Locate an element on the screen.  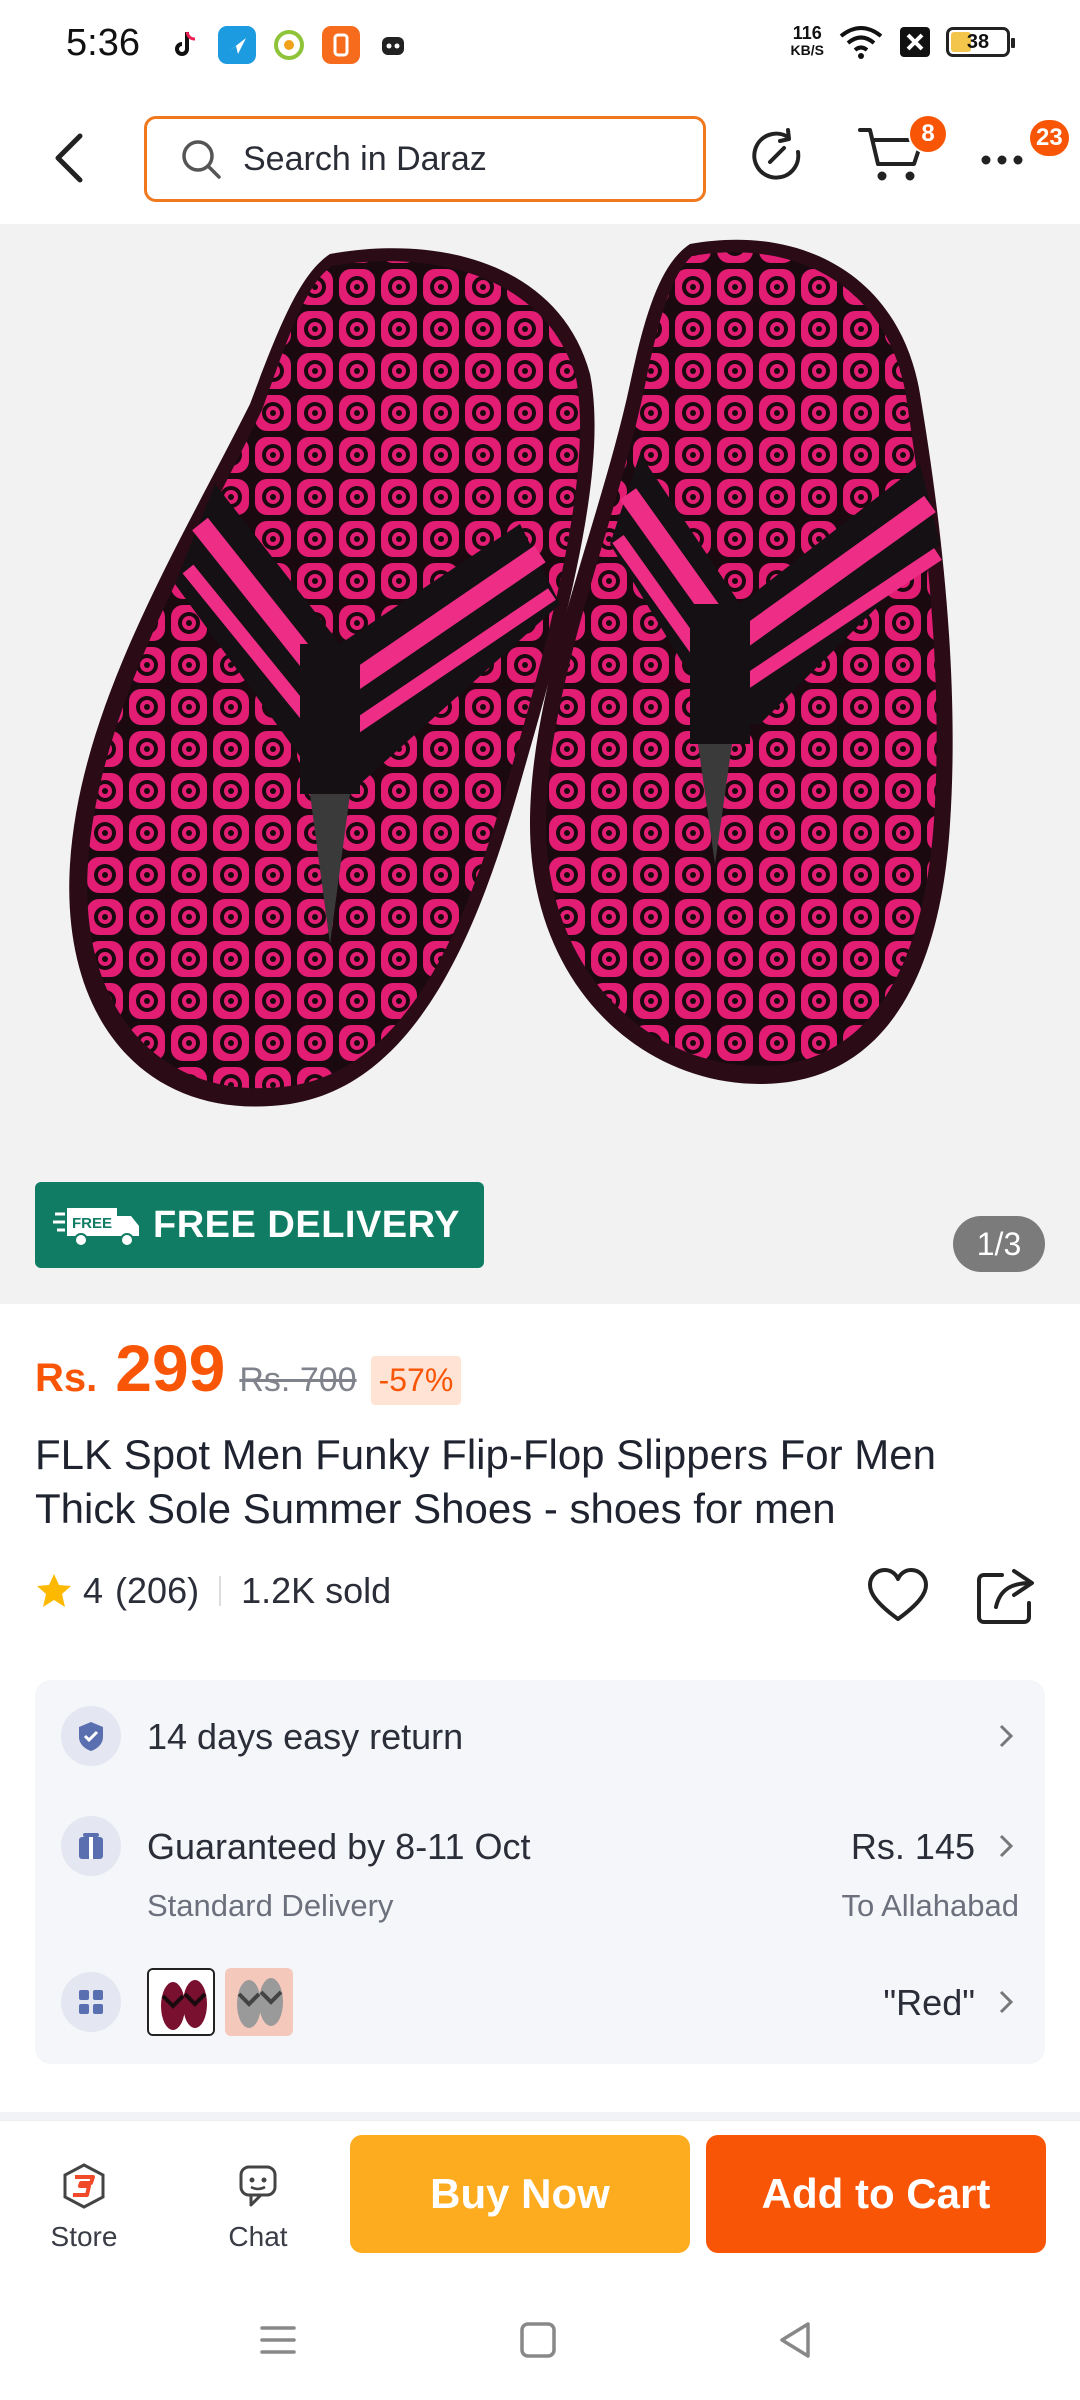
wishlist-heart-icon is located at coordinates (898, 1597).